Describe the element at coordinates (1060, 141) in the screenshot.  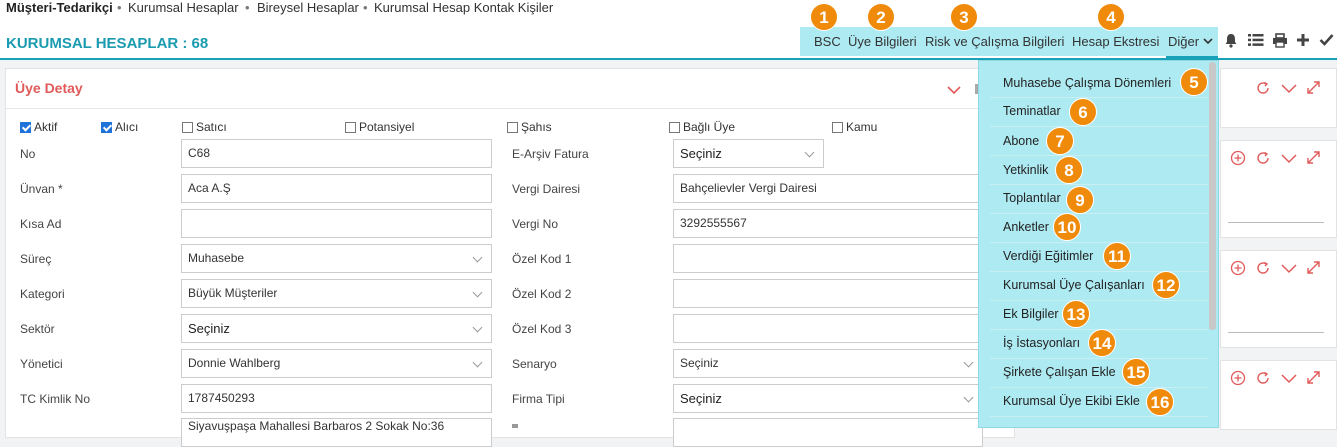
I see `annotation-badge-7: 7` at that location.